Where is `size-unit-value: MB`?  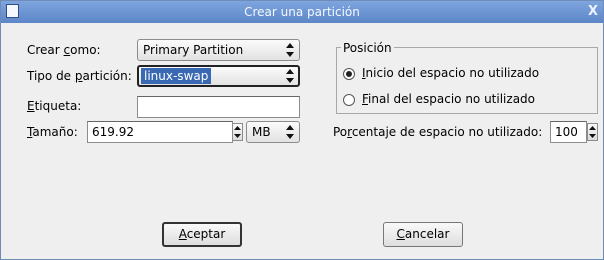
size-unit-value: MB is located at coordinates (261, 132).